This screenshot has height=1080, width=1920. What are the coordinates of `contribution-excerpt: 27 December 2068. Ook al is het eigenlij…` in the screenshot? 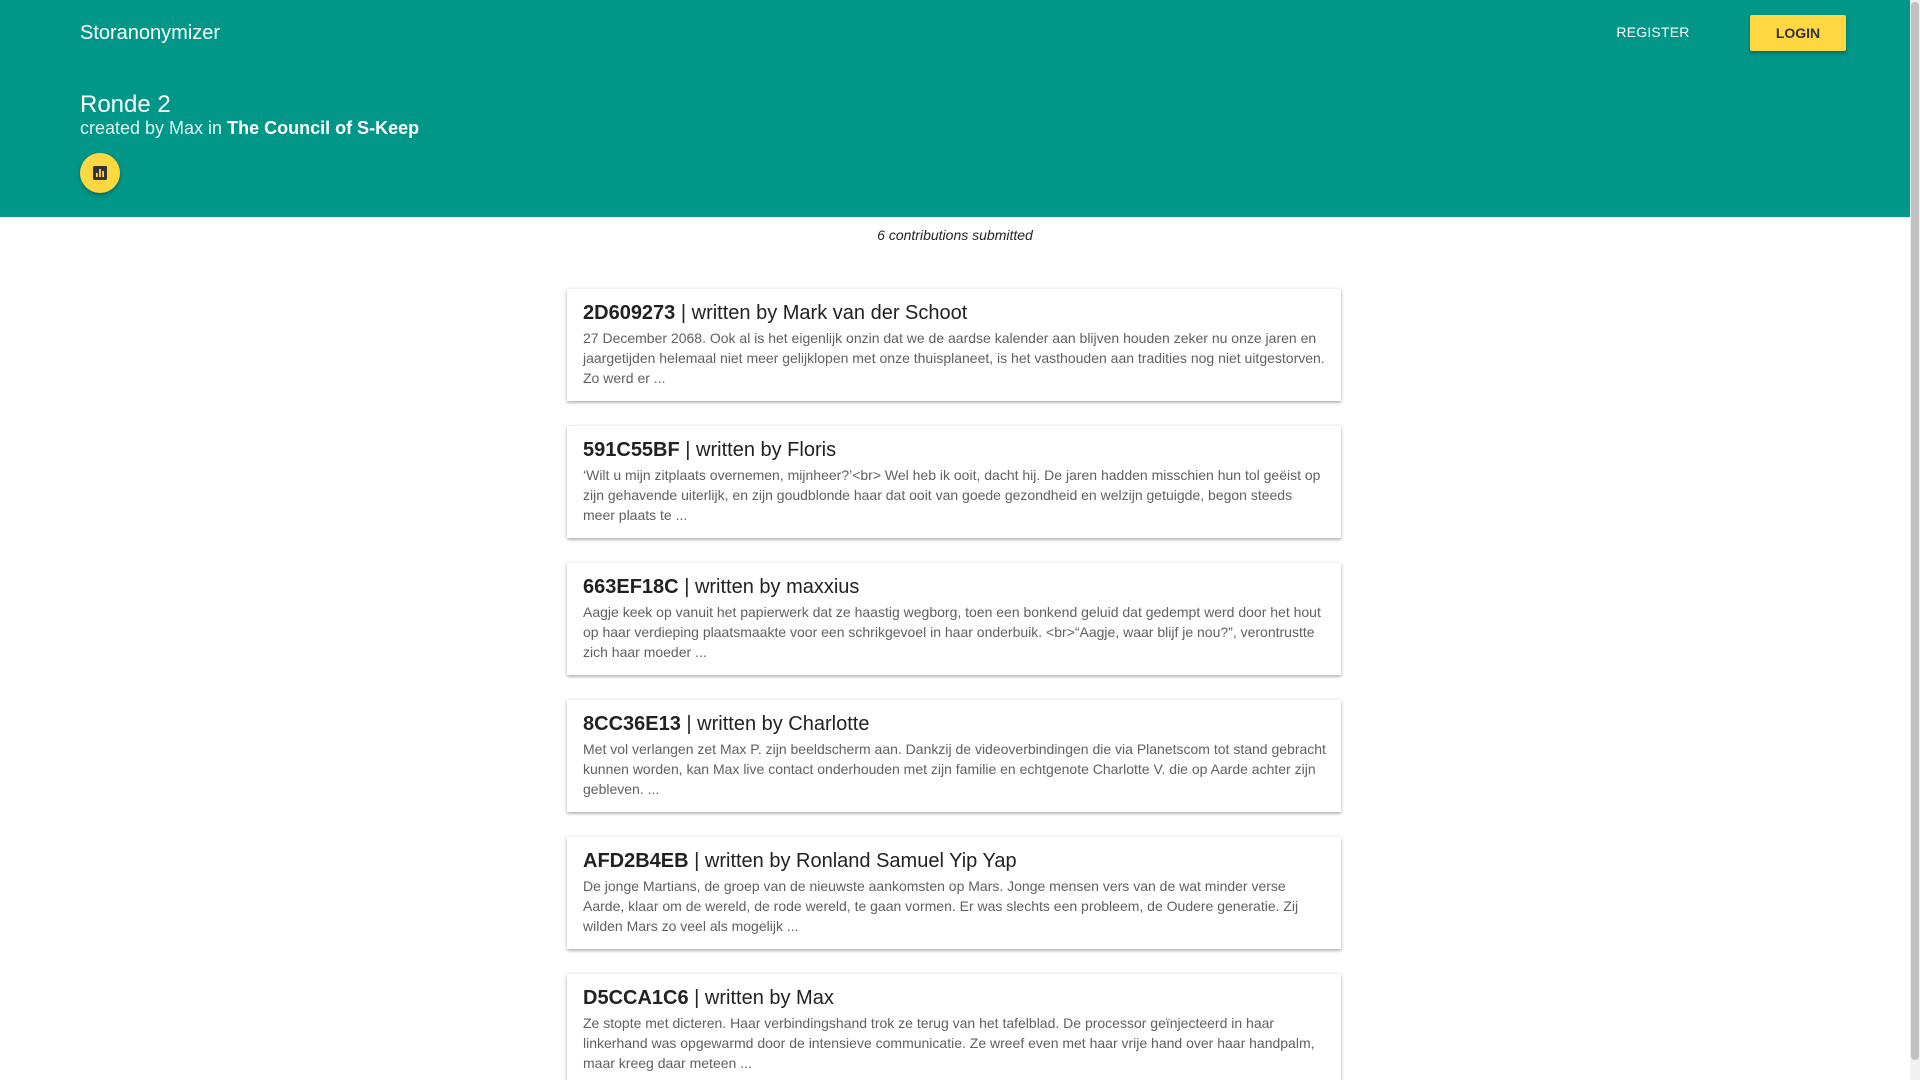 It's located at (954, 358).